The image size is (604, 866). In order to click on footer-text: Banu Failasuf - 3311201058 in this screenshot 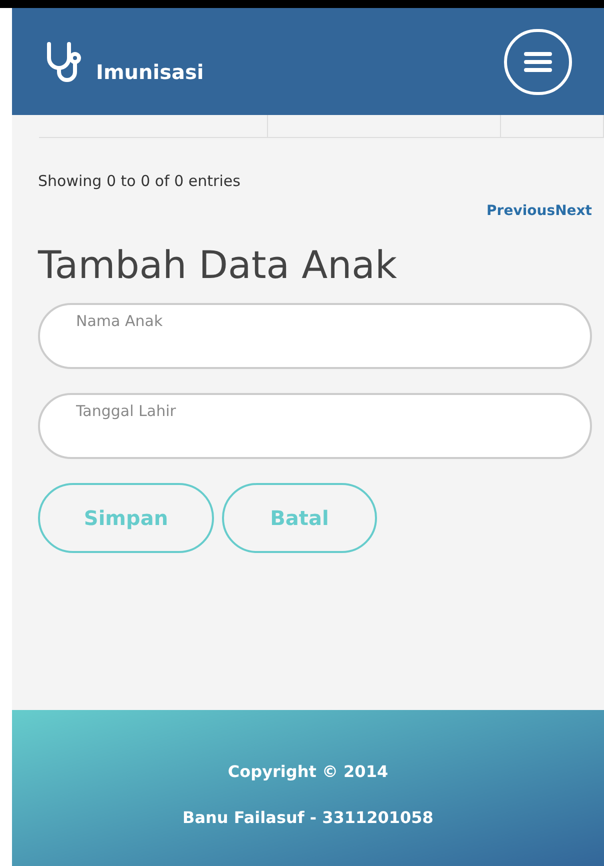, I will do `click(308, 818)`.